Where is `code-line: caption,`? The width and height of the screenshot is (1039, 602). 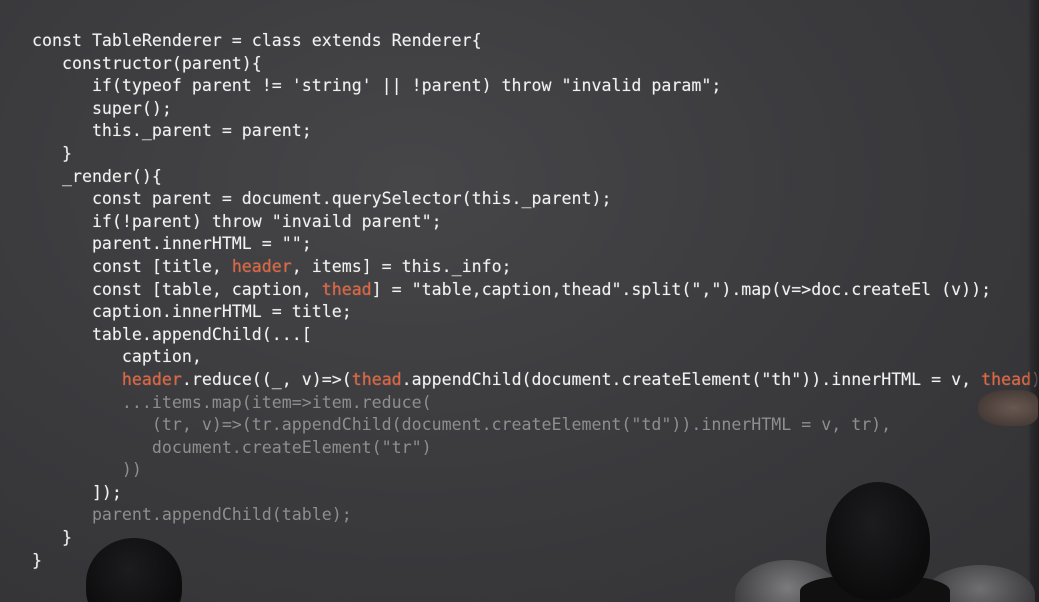
code-line: caption, is located at coordinates (535, 357).